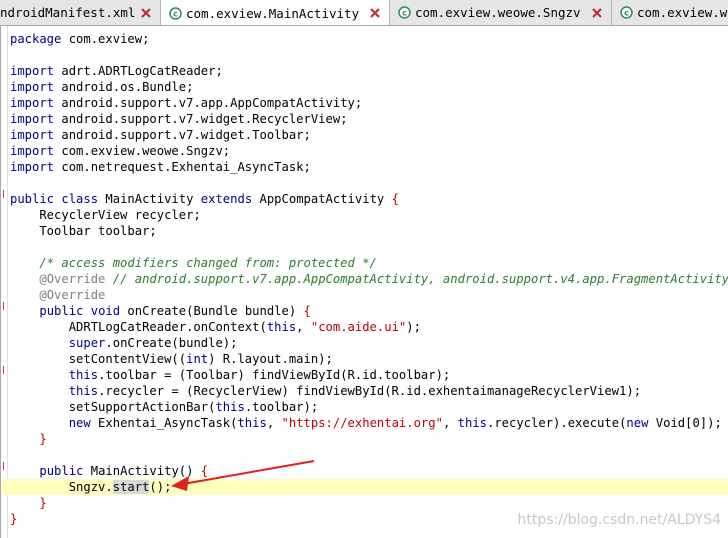  What do you see at coordinates (72, 295) in the screenshot?
I see `code-line: @Override` at bounding box center [72, 295].